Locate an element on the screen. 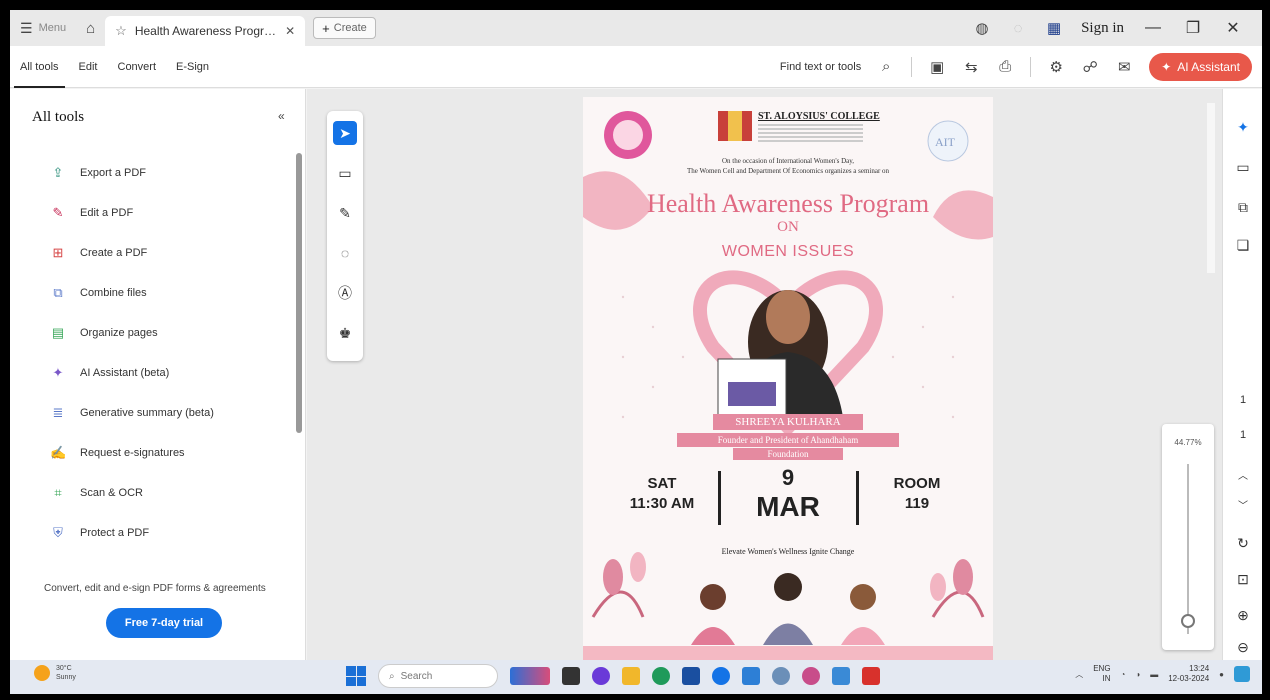 This screenshot has height=700, width=1270. comments-icon: ▭ is located at coordinates (1242, 167).